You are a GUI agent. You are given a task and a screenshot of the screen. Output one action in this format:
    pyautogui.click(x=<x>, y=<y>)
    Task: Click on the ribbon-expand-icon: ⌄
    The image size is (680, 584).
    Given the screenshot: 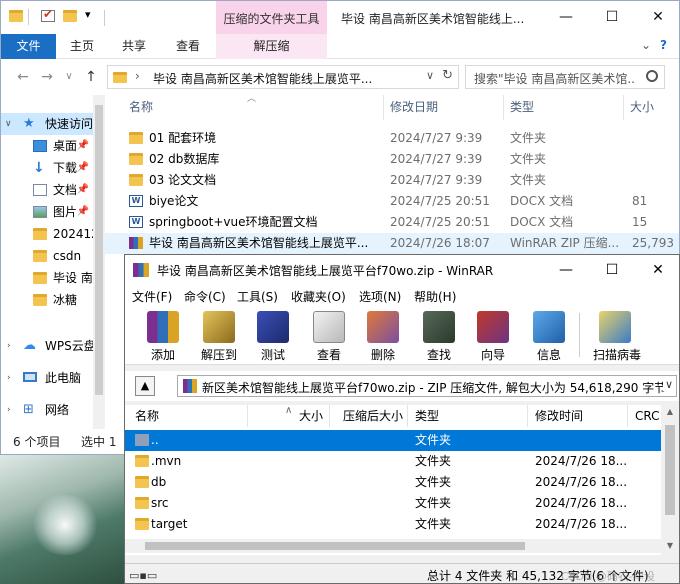 What is the action you would take?
    pyautogui.click(x=646, y=45)
    